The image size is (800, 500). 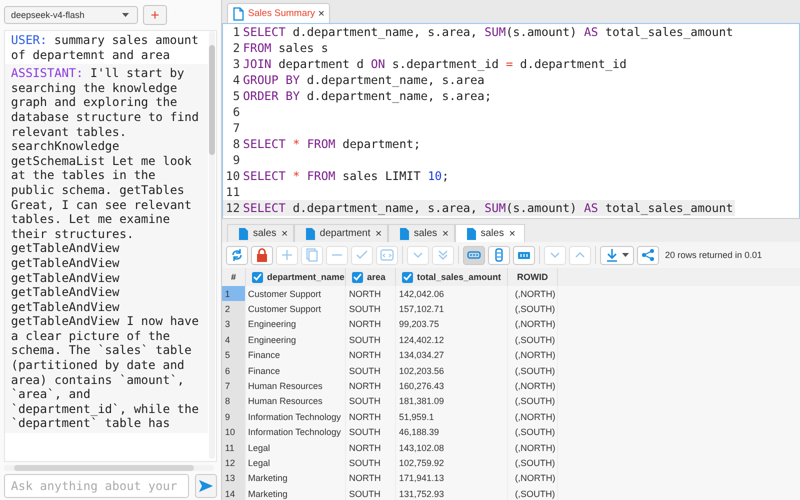 What do you see at coordinates (296, 324) in the screenshot?
I see `table-cell: Engineering` at bounding box center [296, 324].